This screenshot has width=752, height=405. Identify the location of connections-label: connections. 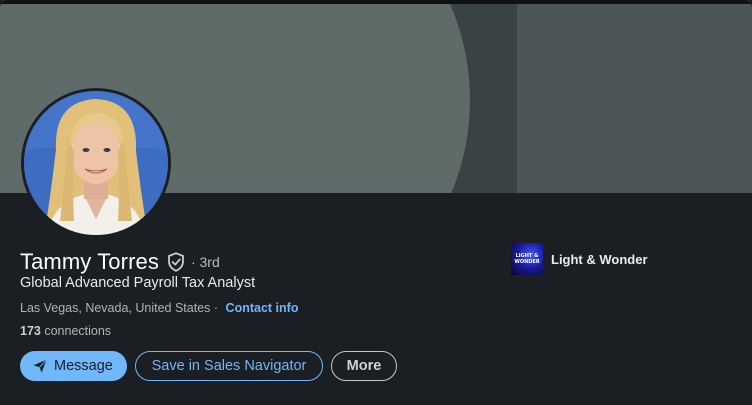
(78, 331).